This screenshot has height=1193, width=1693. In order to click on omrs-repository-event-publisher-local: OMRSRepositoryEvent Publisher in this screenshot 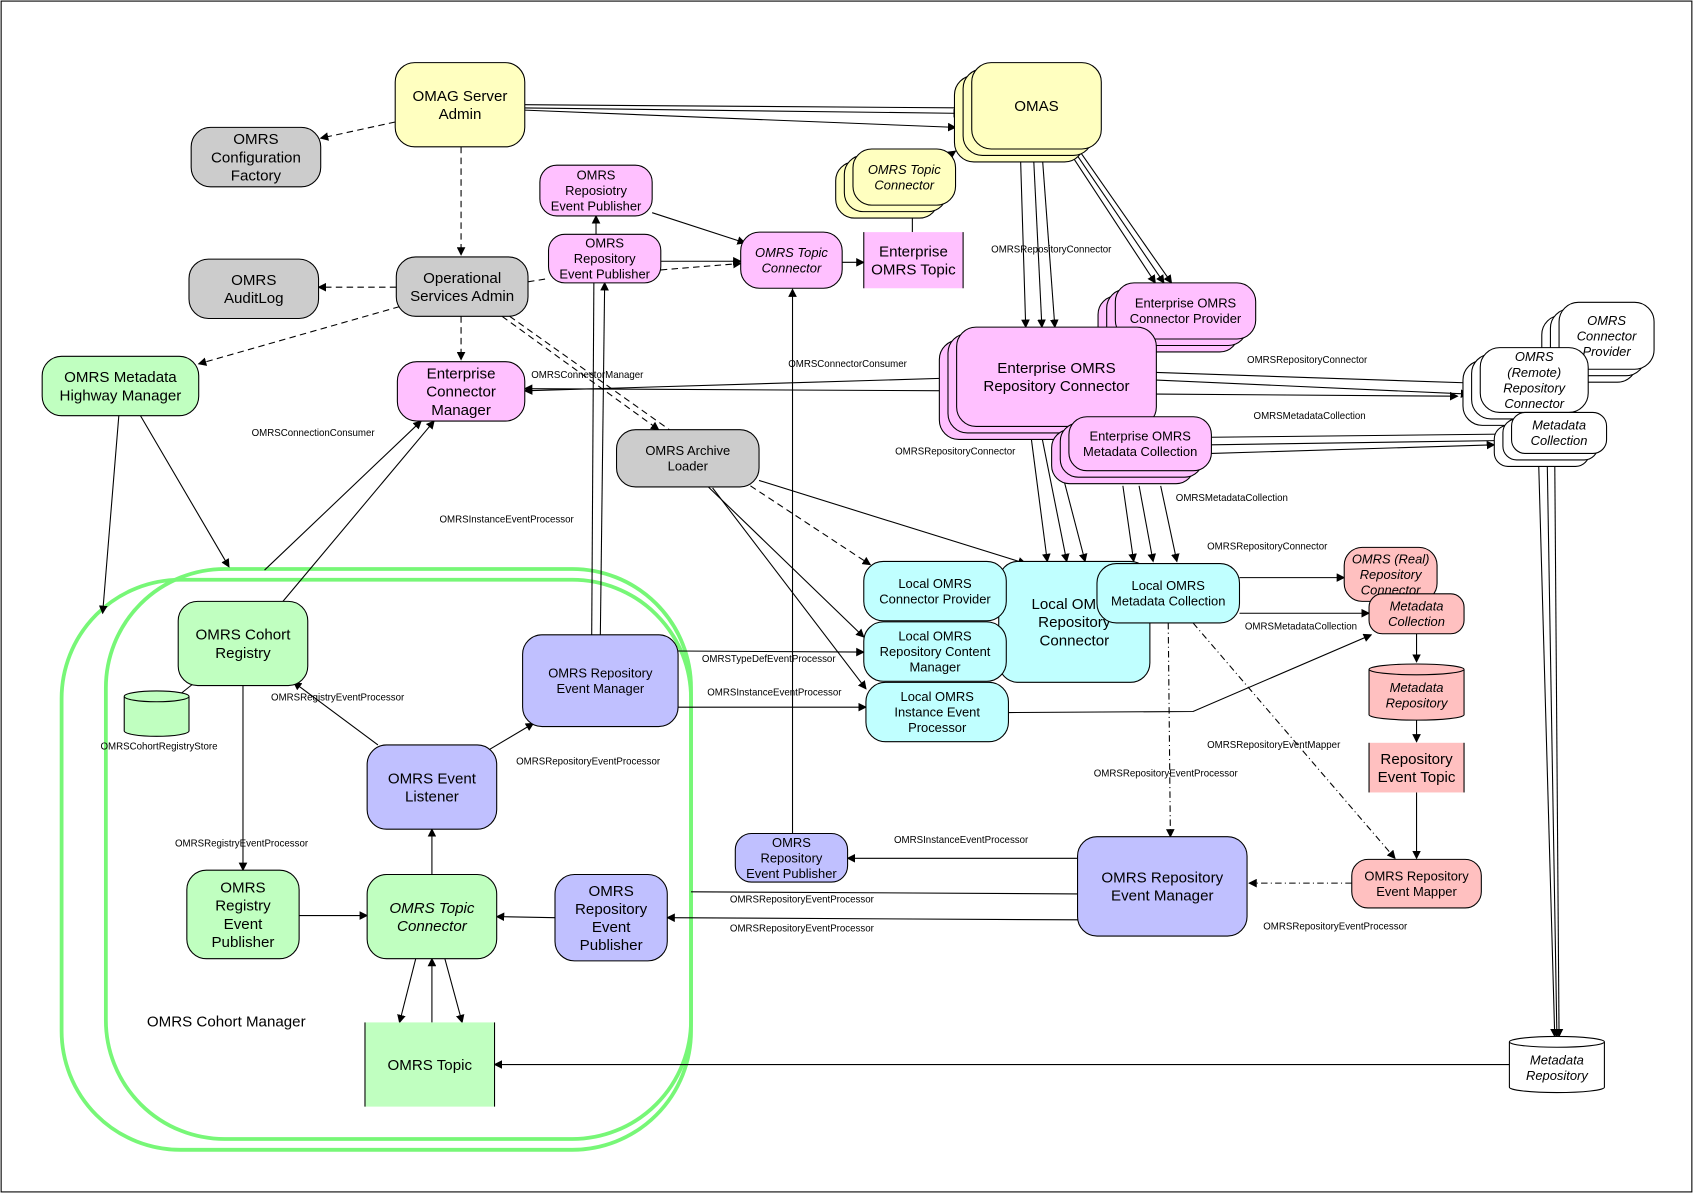, I will do `click(791, 857)`.